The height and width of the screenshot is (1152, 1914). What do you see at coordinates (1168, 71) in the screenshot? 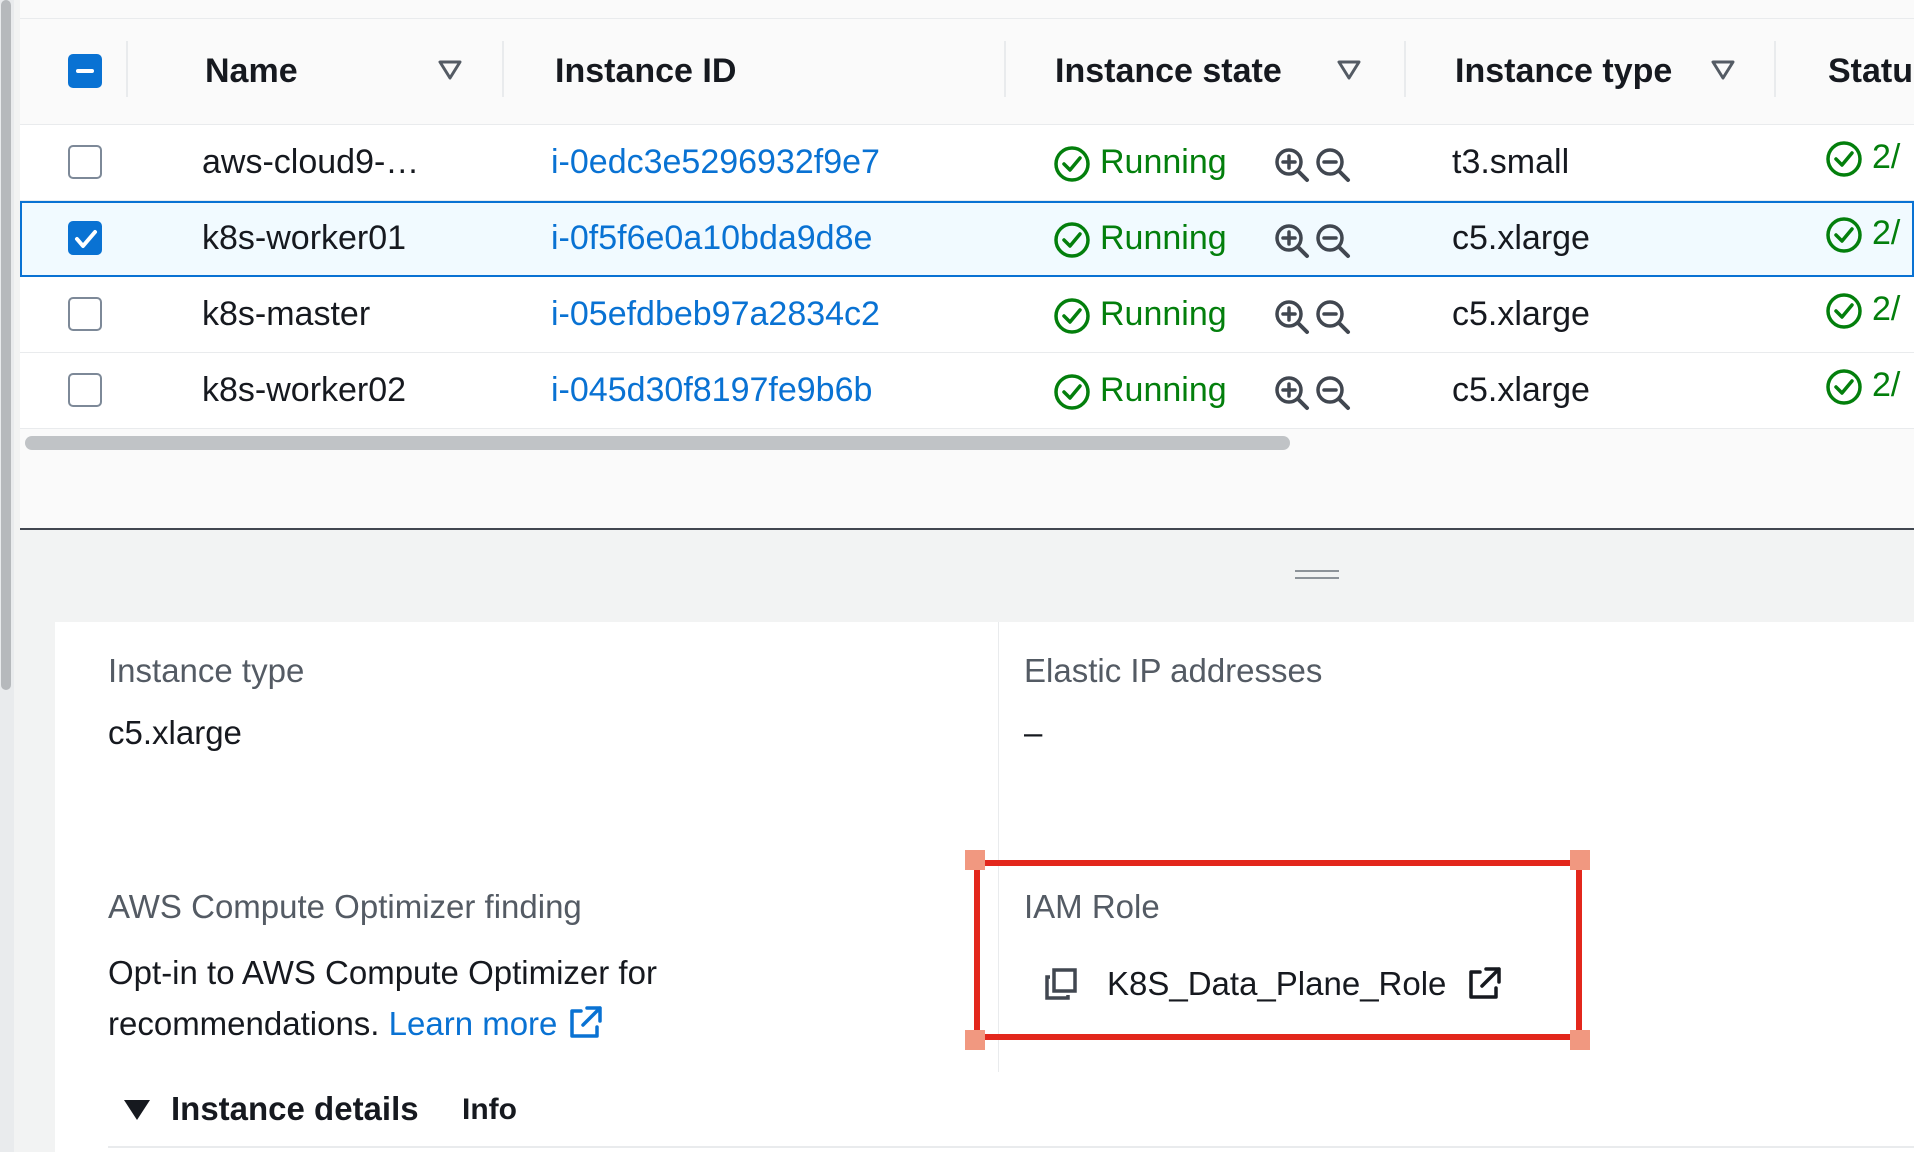
I see `column-header-instance-state: Instance state` at bounding box center [1168, 71].